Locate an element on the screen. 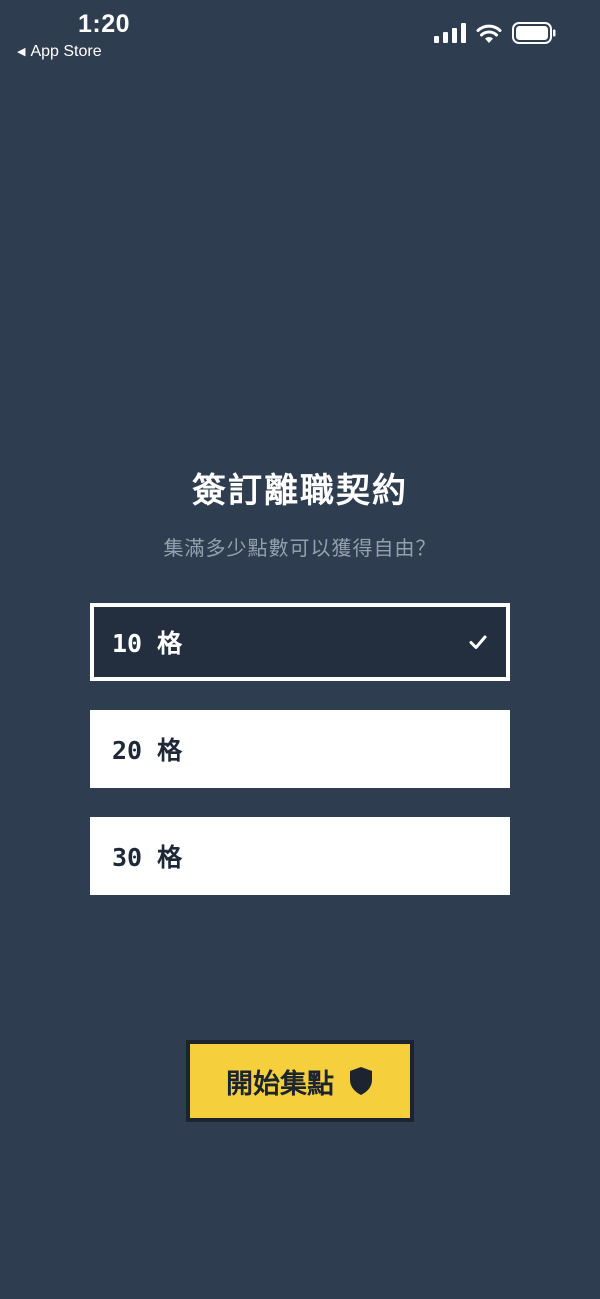  status-time: 1:20 is located at coordinates (104, 24).